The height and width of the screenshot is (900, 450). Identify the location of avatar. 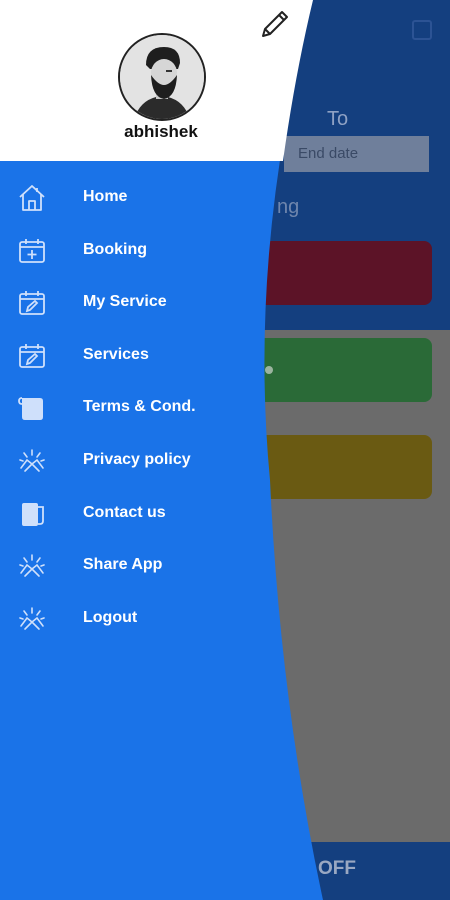
(162, 77).